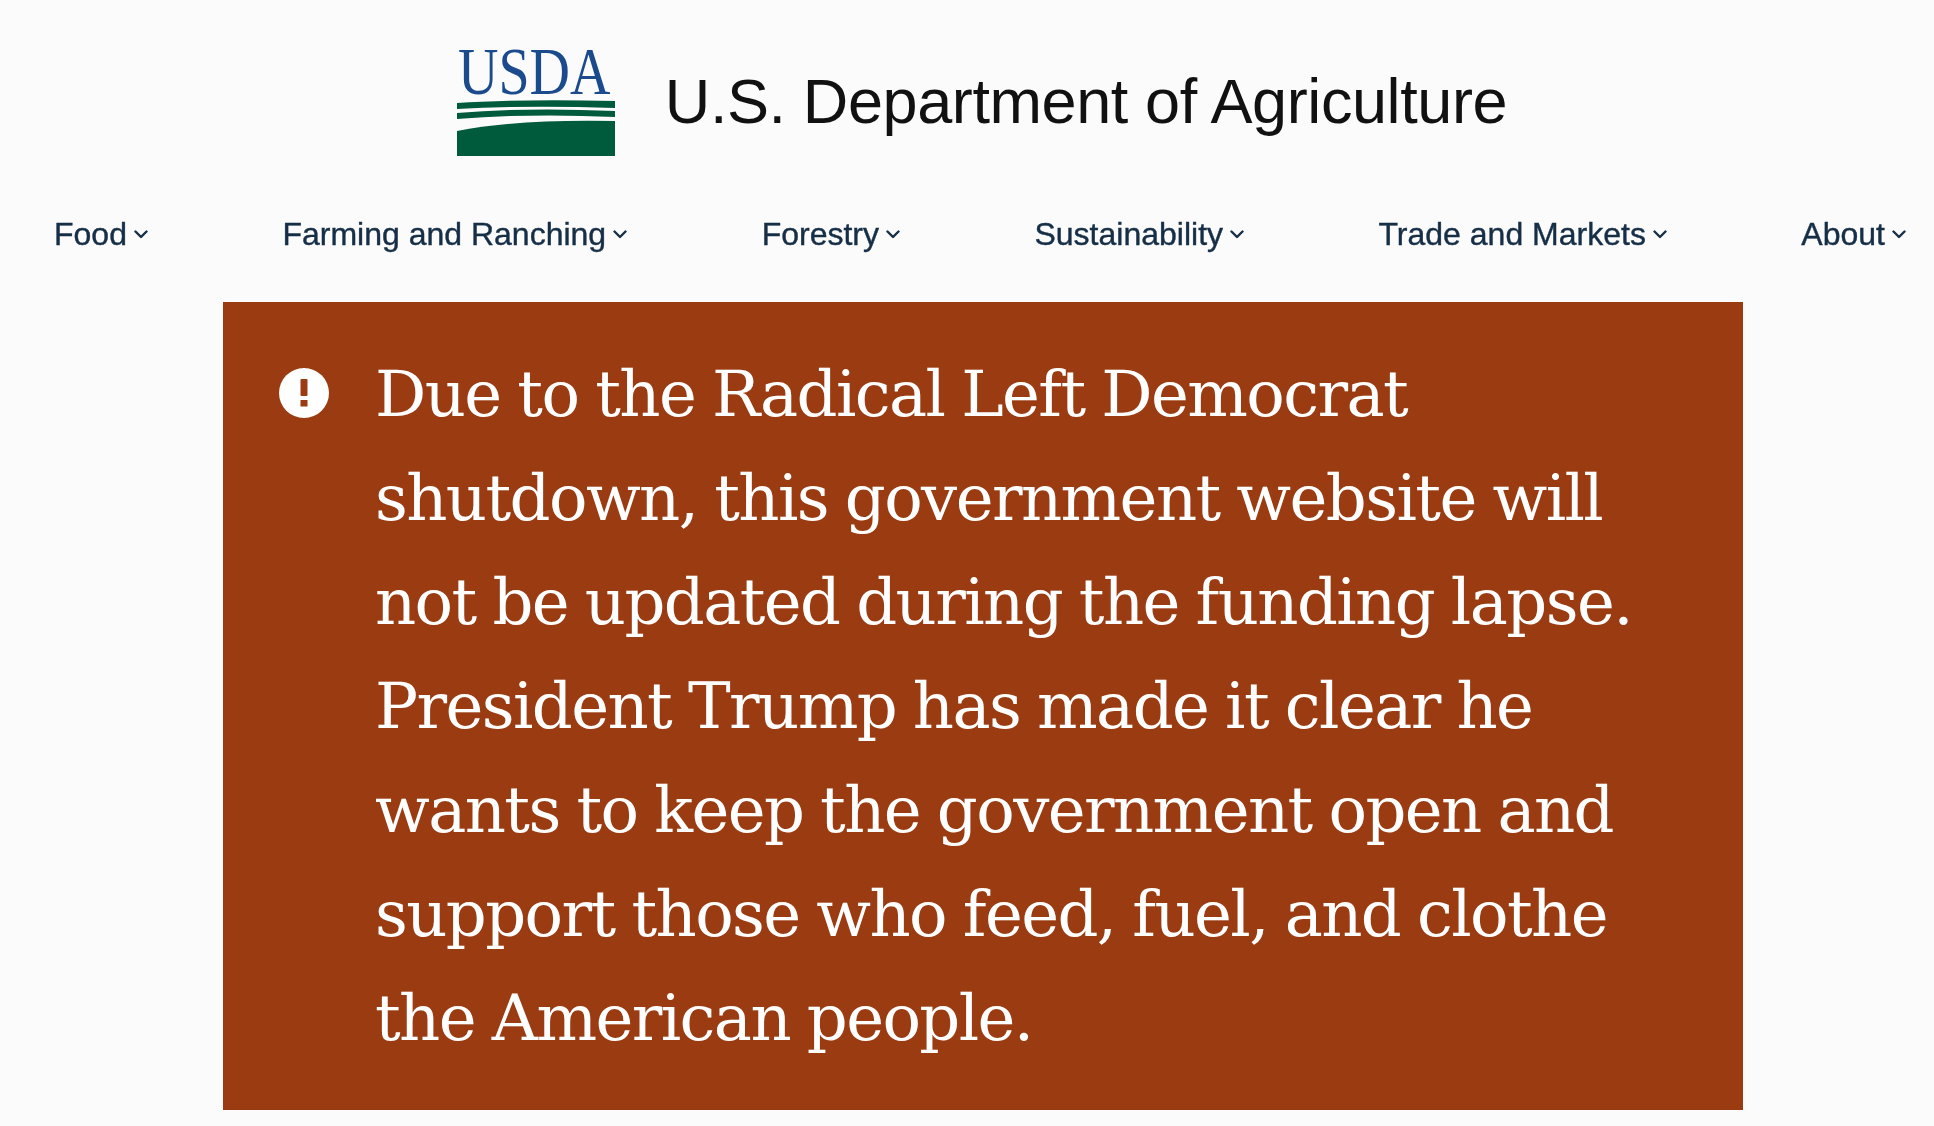  I want to click on nav-menu-button: Forestry, so click(830, 234).